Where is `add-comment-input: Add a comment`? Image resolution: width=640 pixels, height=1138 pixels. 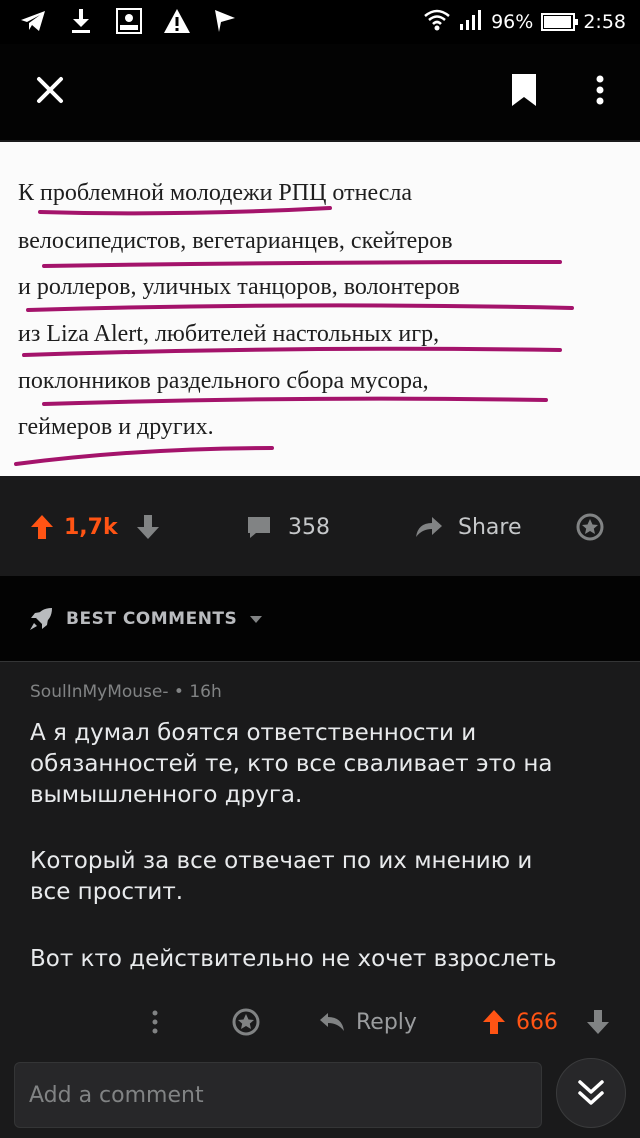
add-comment-input: Add a comment is located at coordinates (278, 1095).